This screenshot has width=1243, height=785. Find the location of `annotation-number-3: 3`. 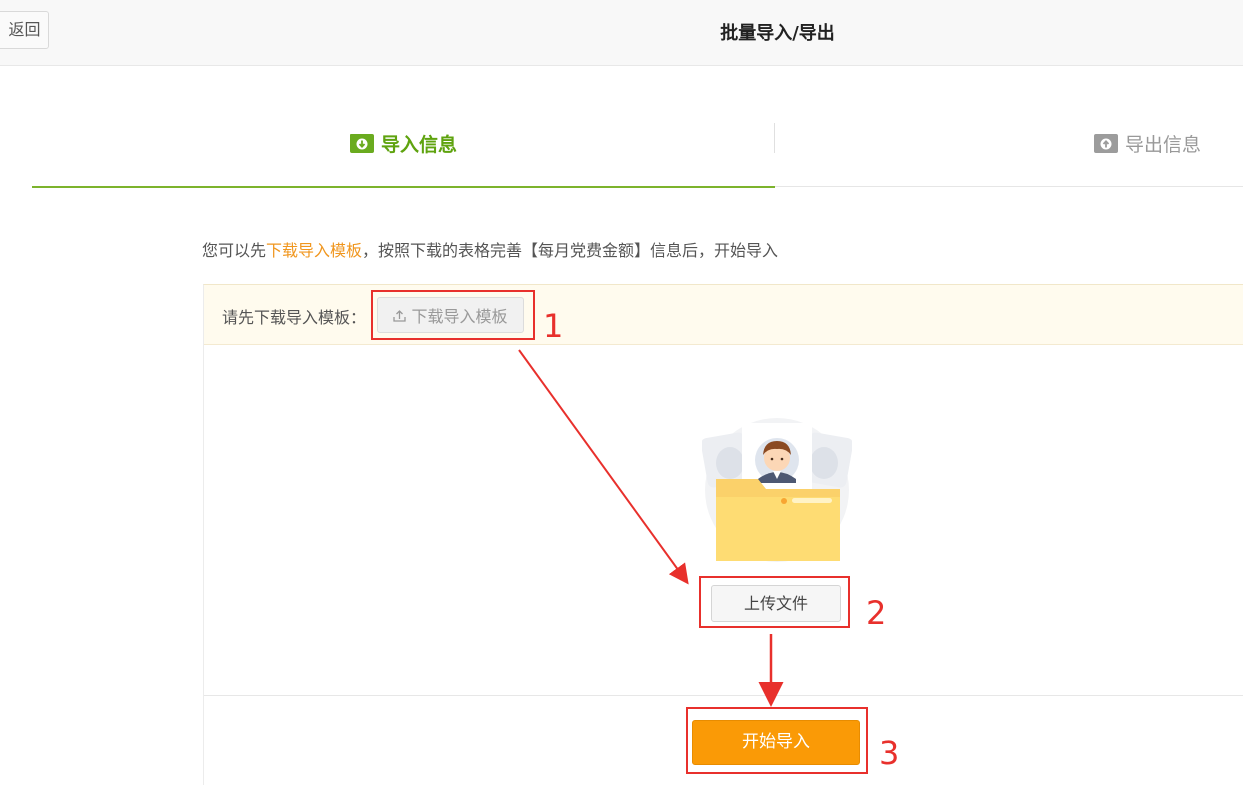

annotation-number-3: 3 is located at coordinates (889, 753).